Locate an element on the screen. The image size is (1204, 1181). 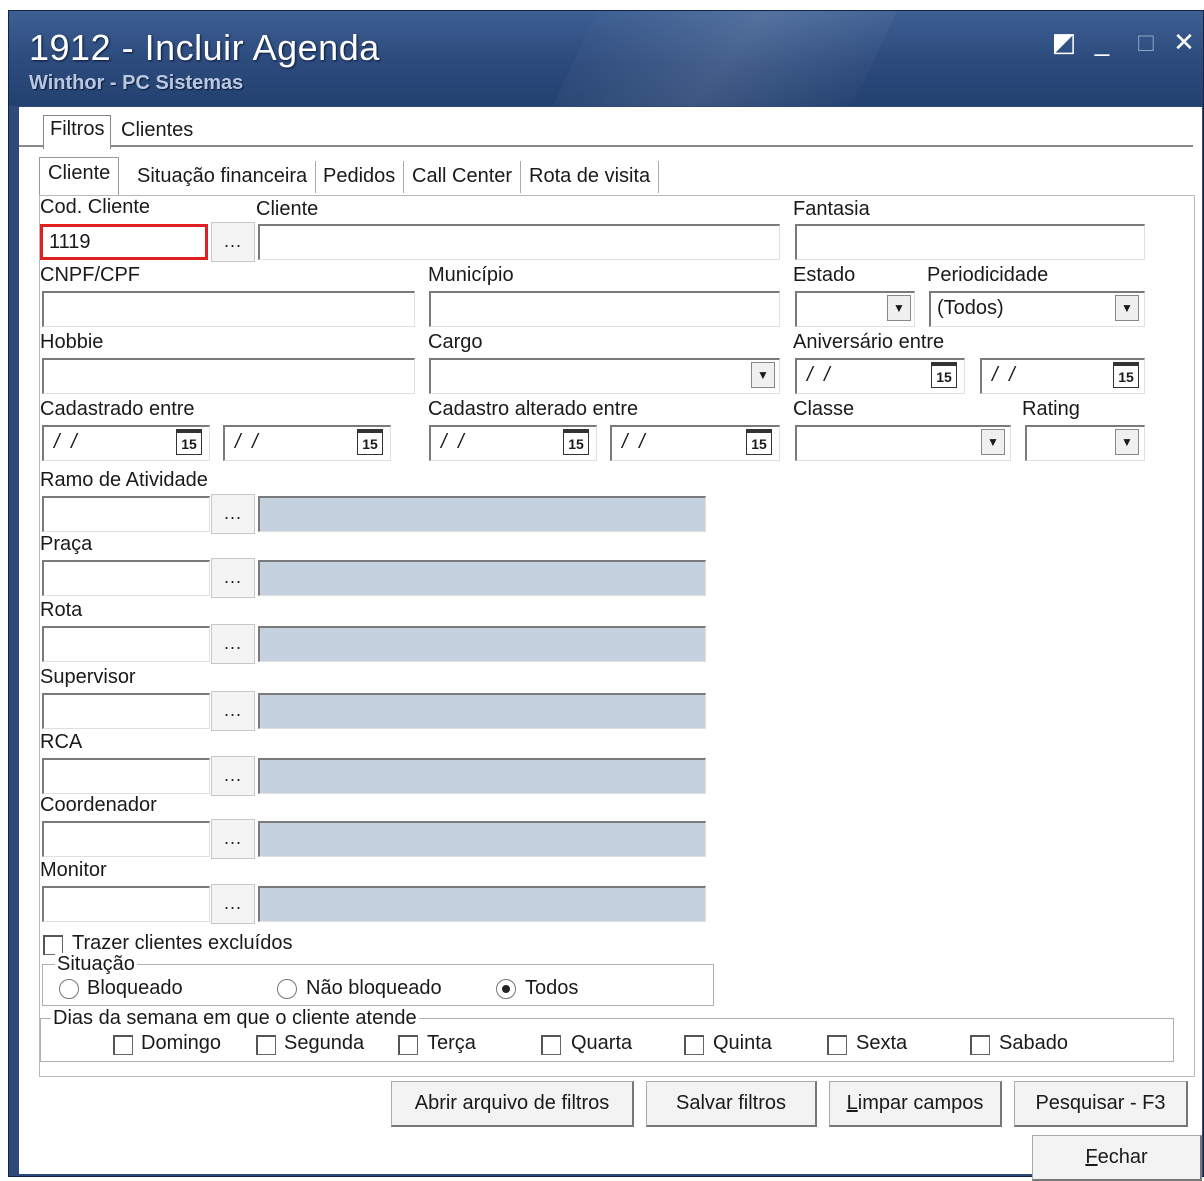
rca-code-input is located at coordinates (126, 776).